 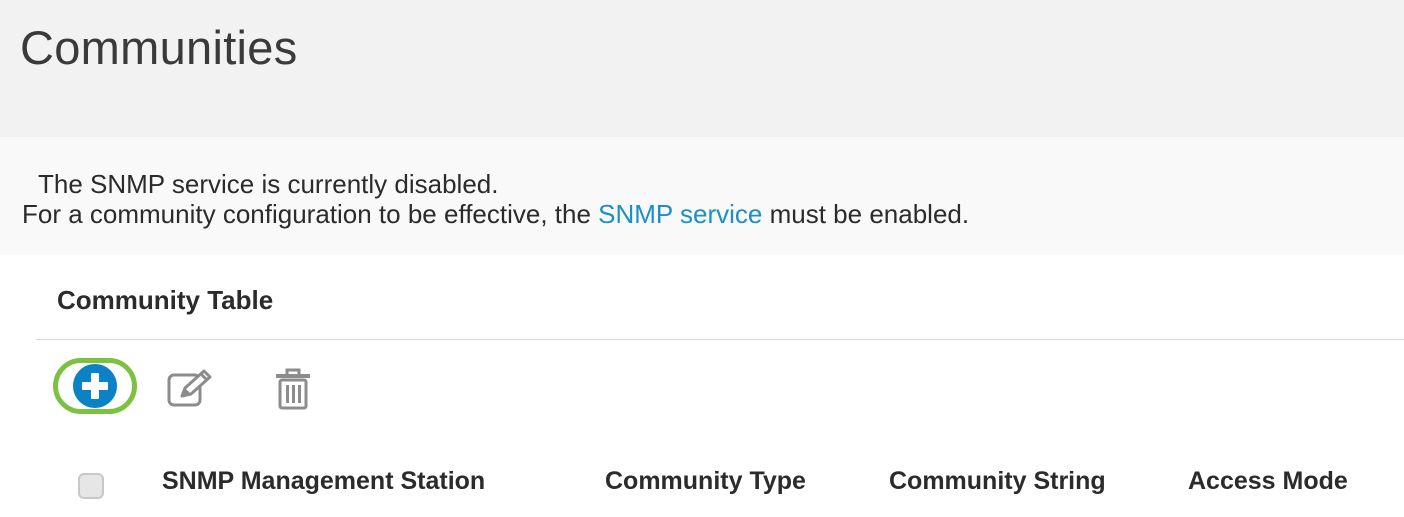 What do you see at coordinates (997, 481) in the screenshot?
I see `column-header-community-string: Community String` at bounding box center [997, 481].